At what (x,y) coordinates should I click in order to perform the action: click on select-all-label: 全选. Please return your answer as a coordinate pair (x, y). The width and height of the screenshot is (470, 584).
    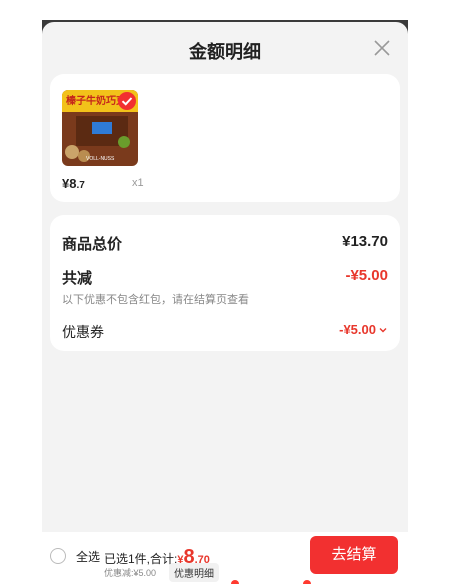
    Looking at the image, I should click on (88, 556).